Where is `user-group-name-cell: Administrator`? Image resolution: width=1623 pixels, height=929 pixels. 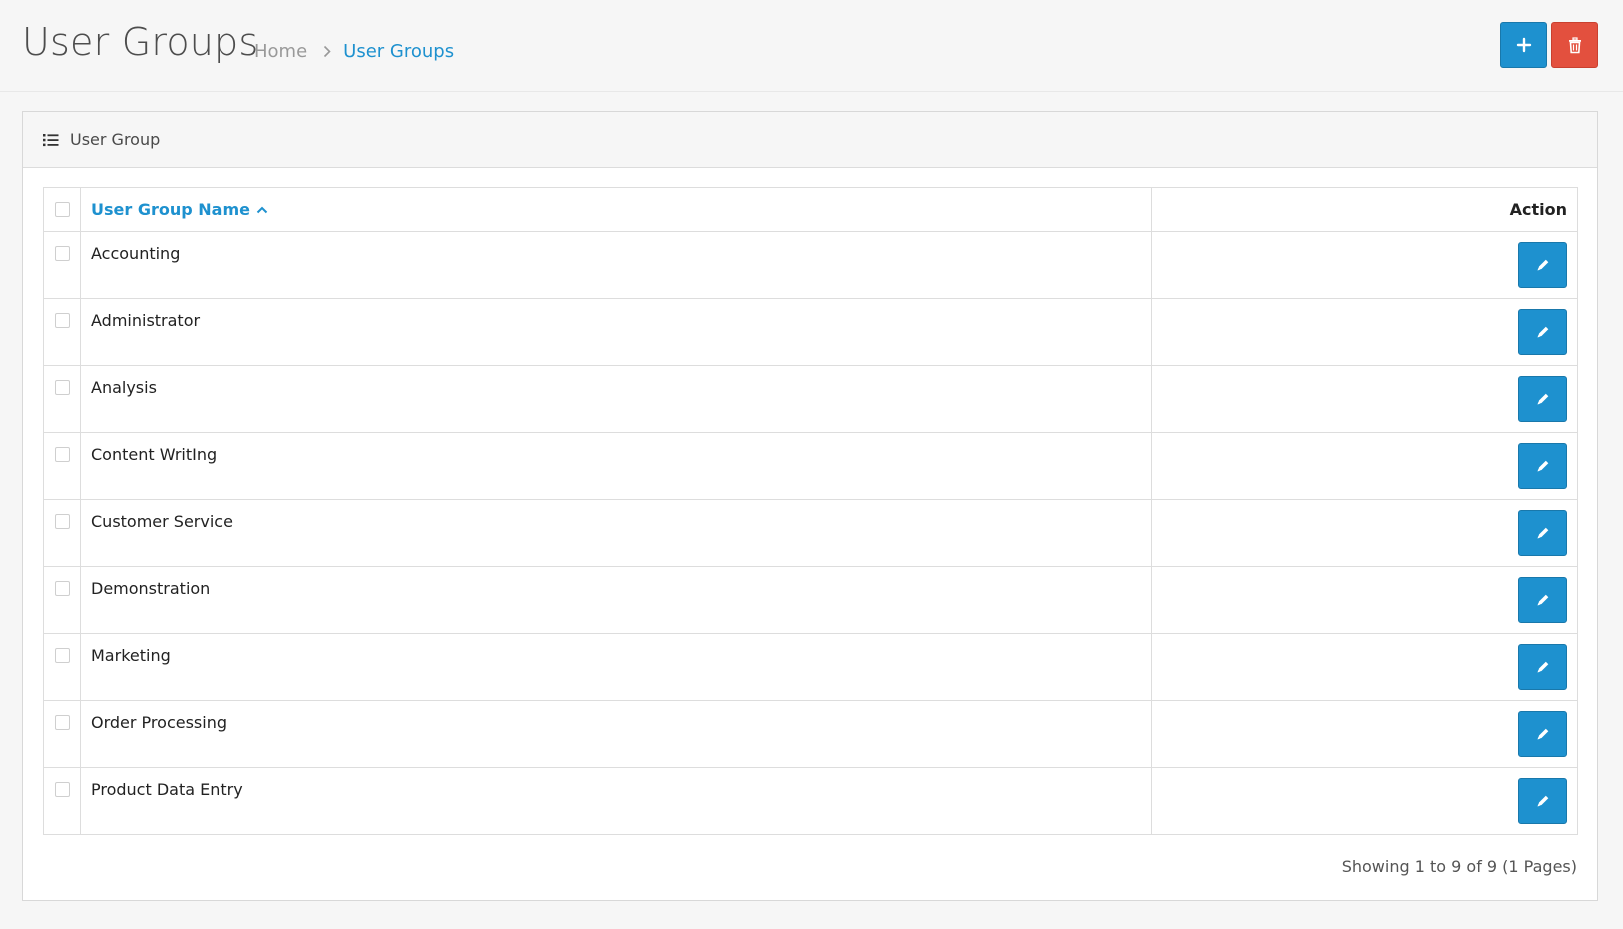
user-group-name-cell: Administrator is located at coordinates (616, 332).